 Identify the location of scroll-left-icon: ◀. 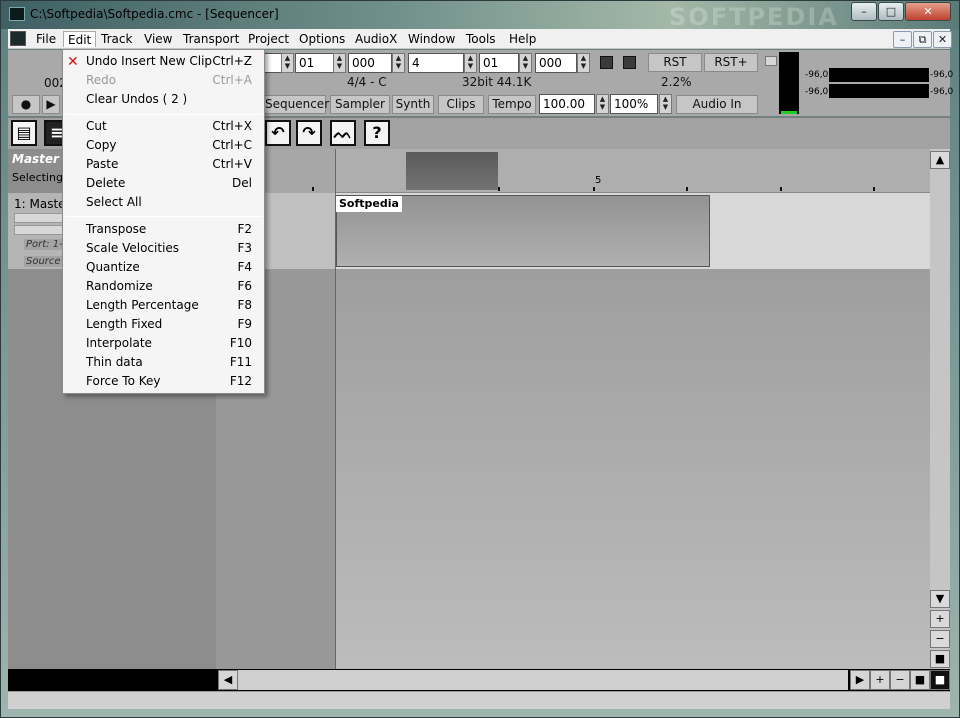
(228, 680).